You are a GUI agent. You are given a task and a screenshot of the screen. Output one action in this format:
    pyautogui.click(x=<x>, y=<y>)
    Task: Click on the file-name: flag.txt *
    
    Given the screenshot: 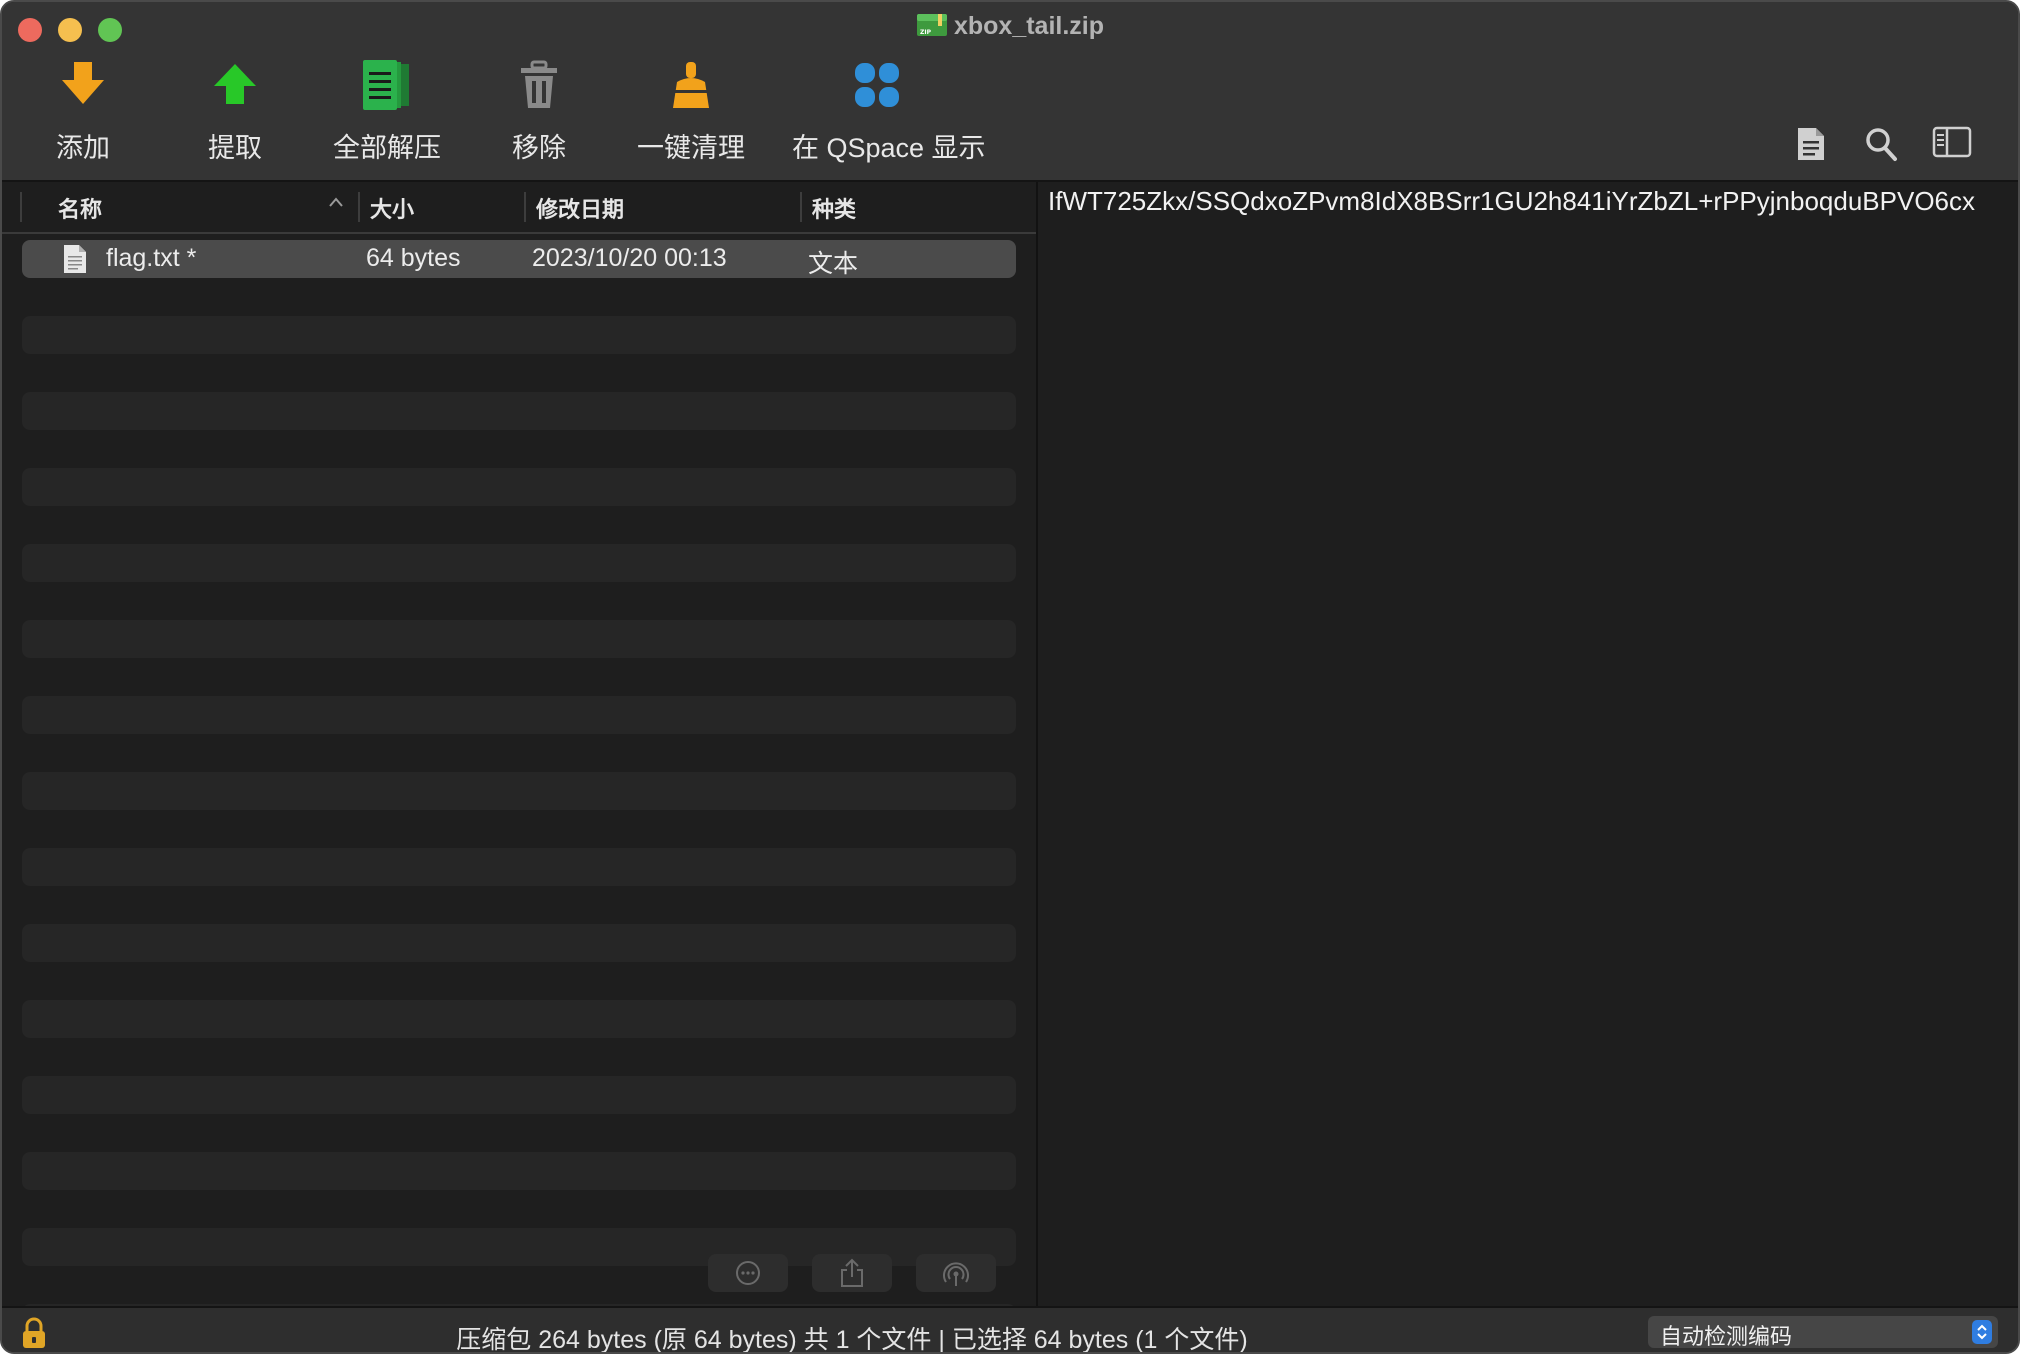 What is the action you would take?
    pyautogui.click(x=151, y=258)
    